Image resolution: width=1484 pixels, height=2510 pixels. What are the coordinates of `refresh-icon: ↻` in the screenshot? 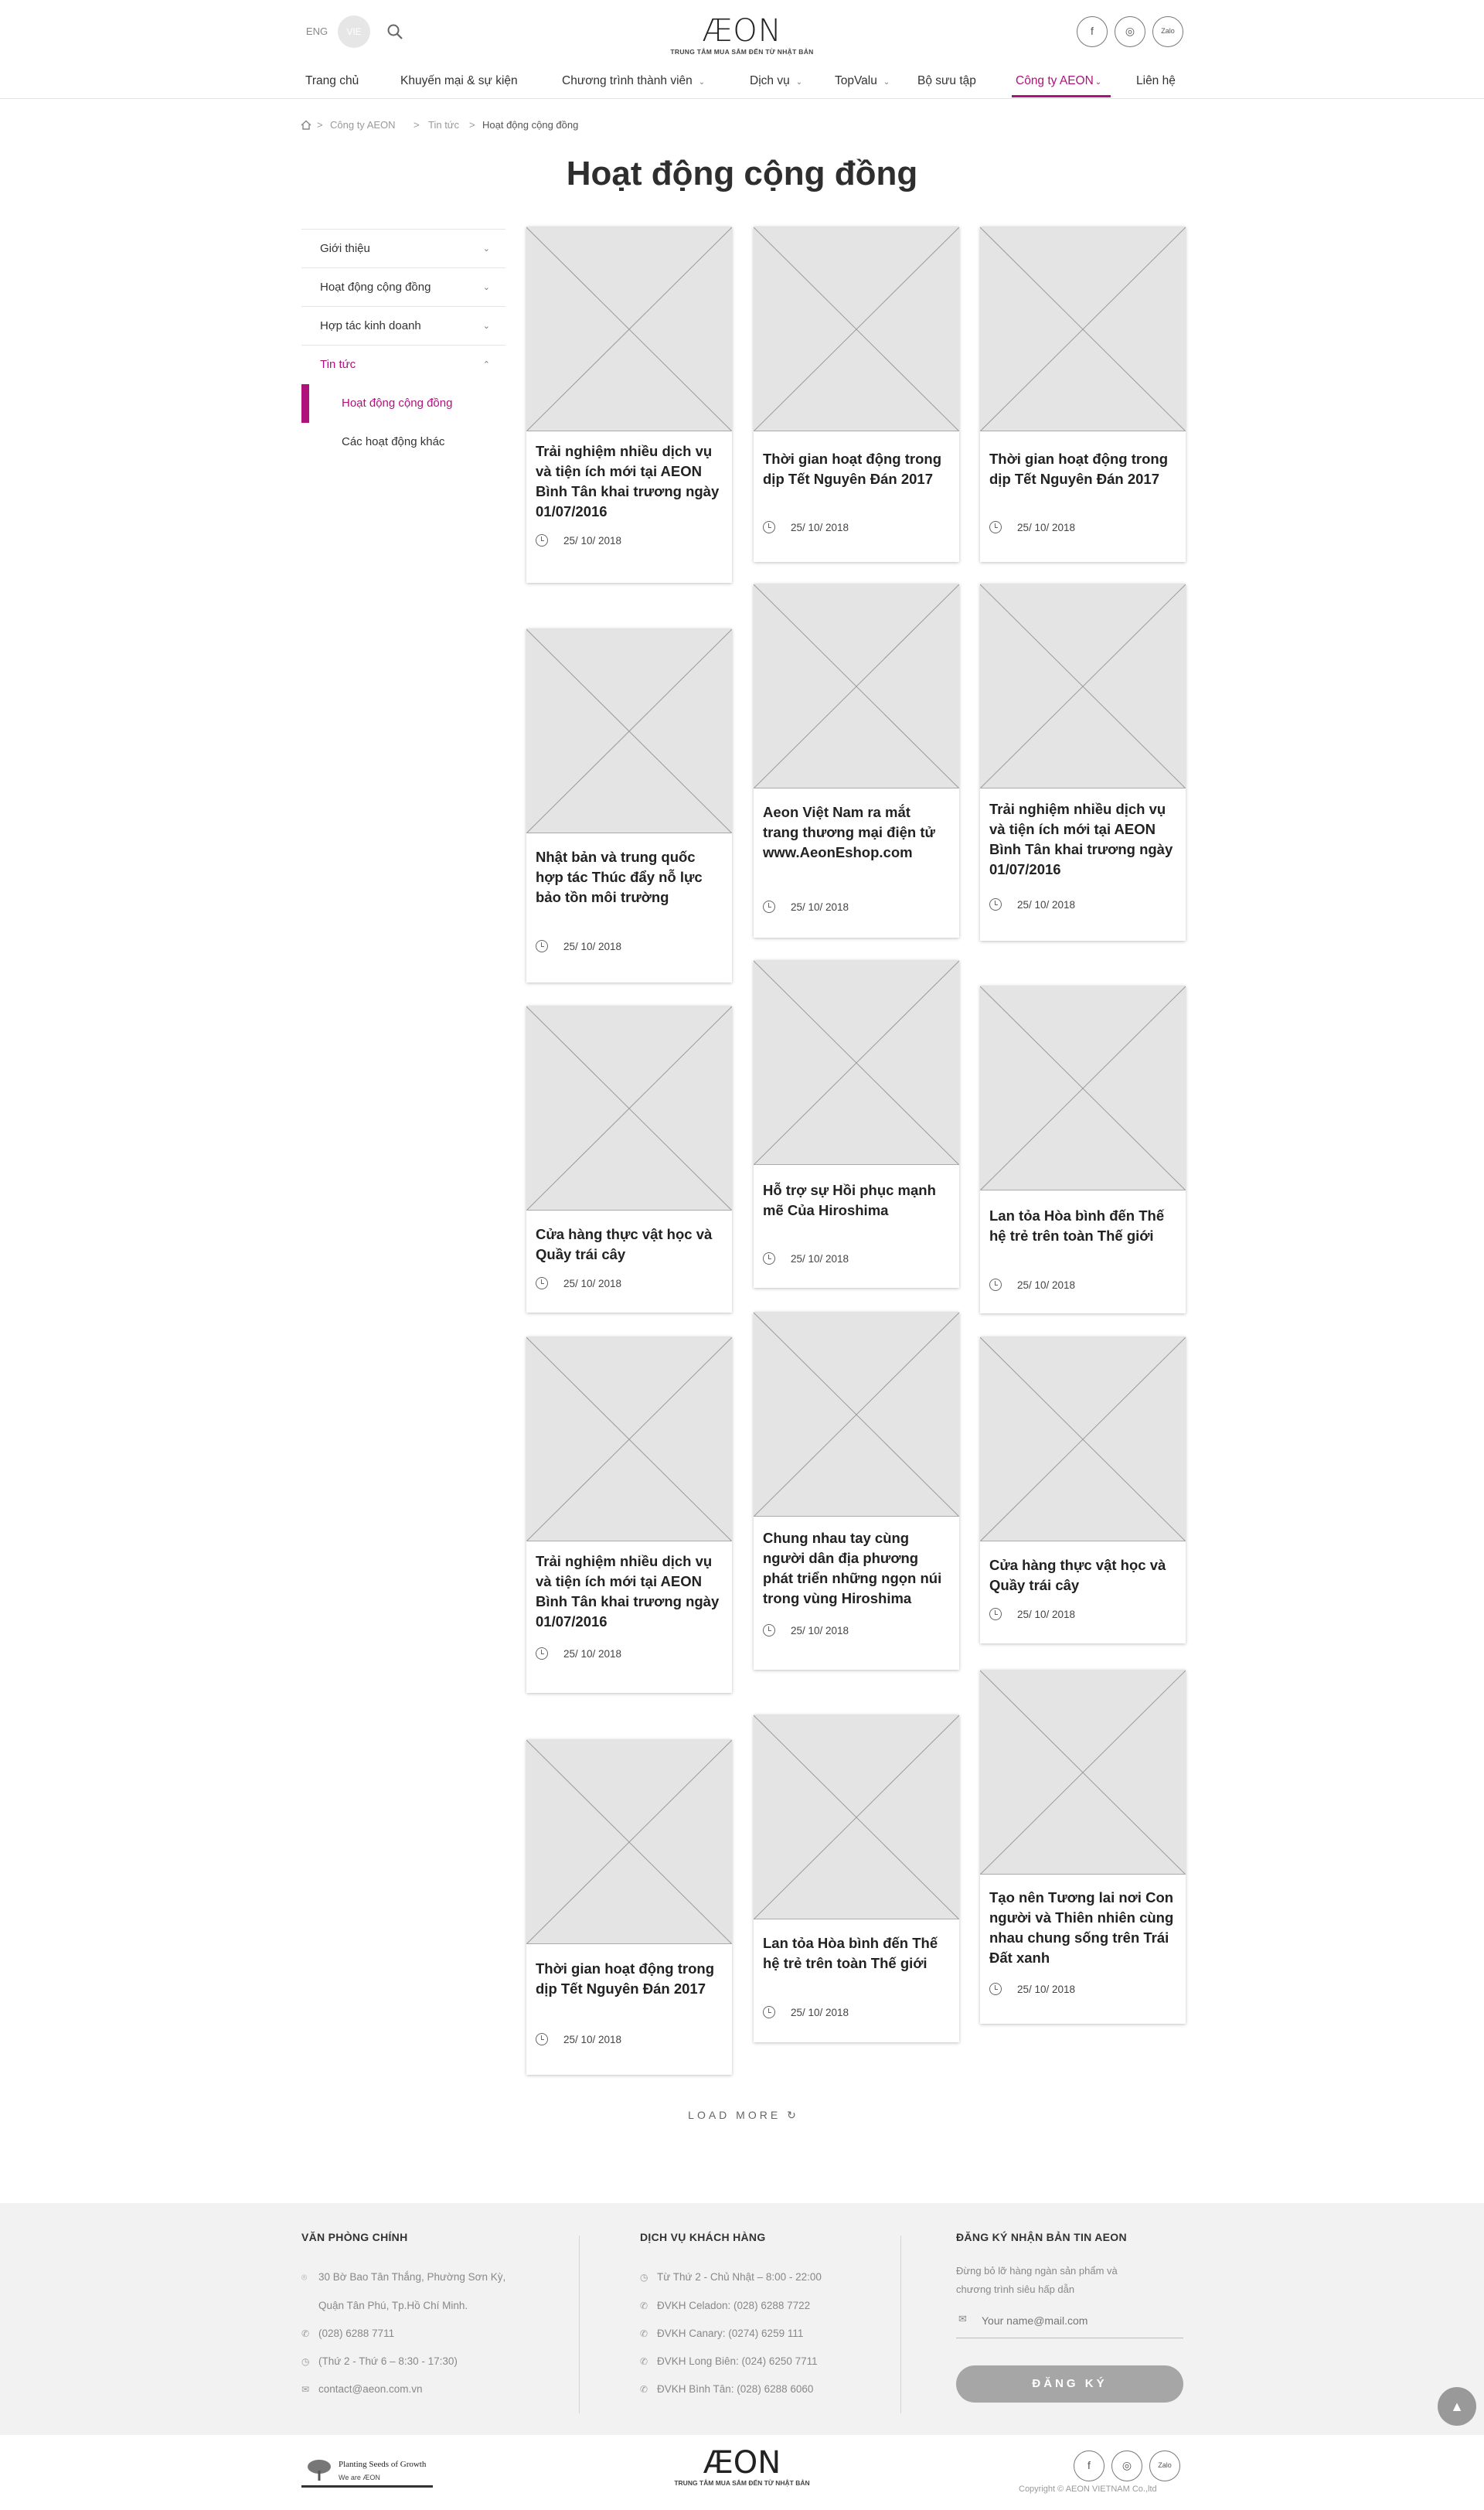 It's located at (791, 2115).